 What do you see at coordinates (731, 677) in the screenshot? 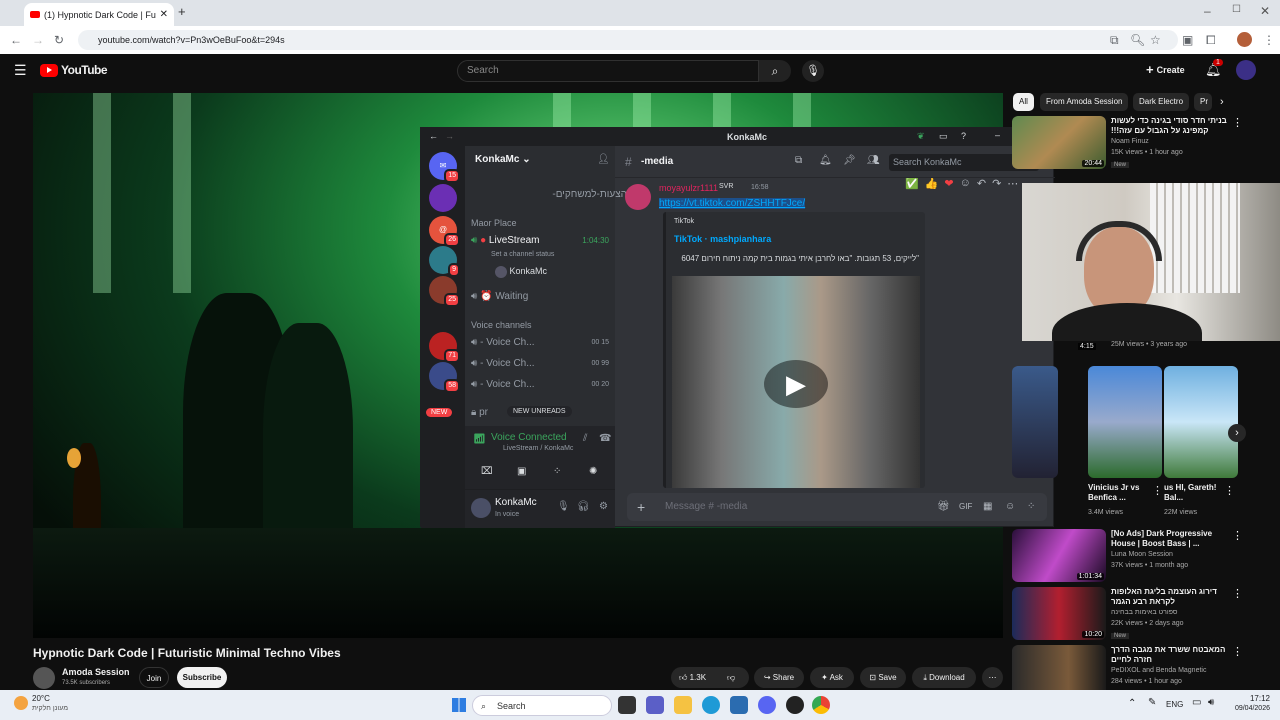
I see `dislike-button: 👎︎` at bounding box center [731, 677].